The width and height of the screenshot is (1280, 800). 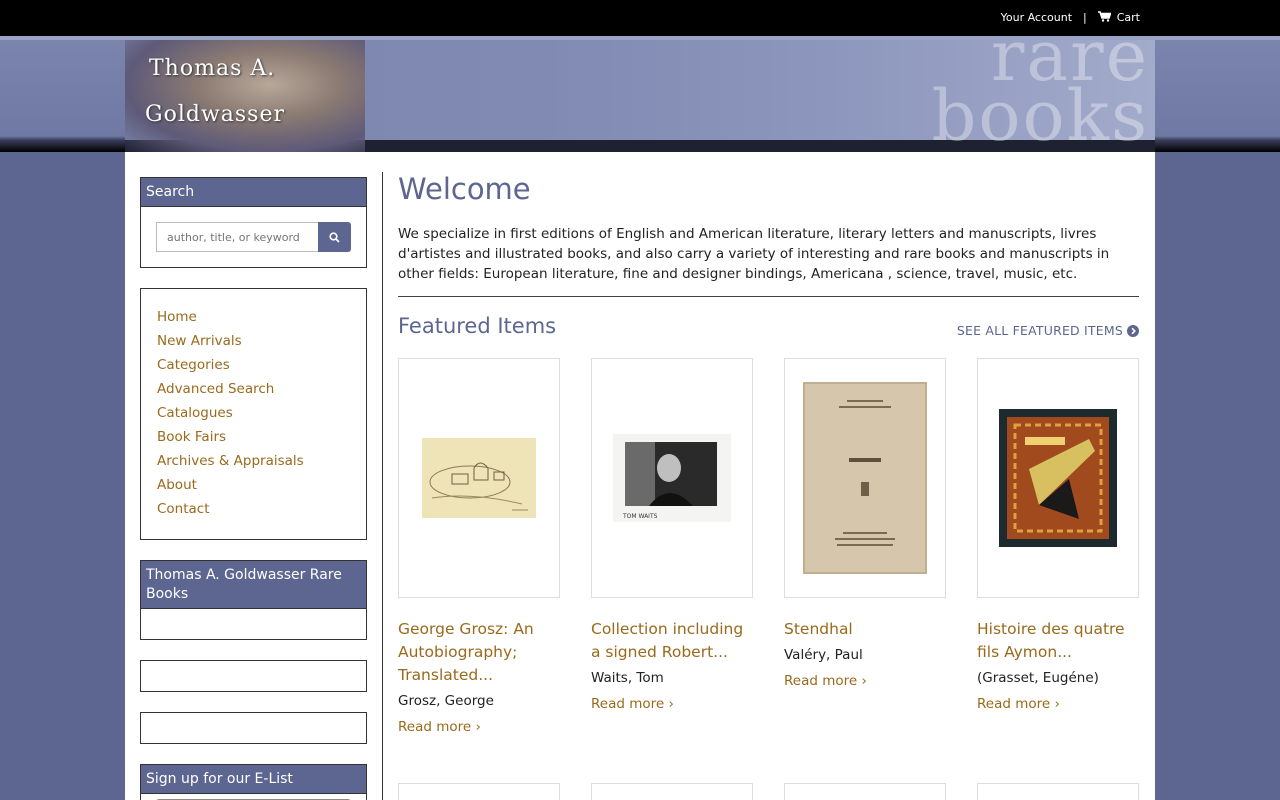 I want to click on company-panel-title: Thomas A. Goldwasser Rare Books, so click(x=253, y=585).